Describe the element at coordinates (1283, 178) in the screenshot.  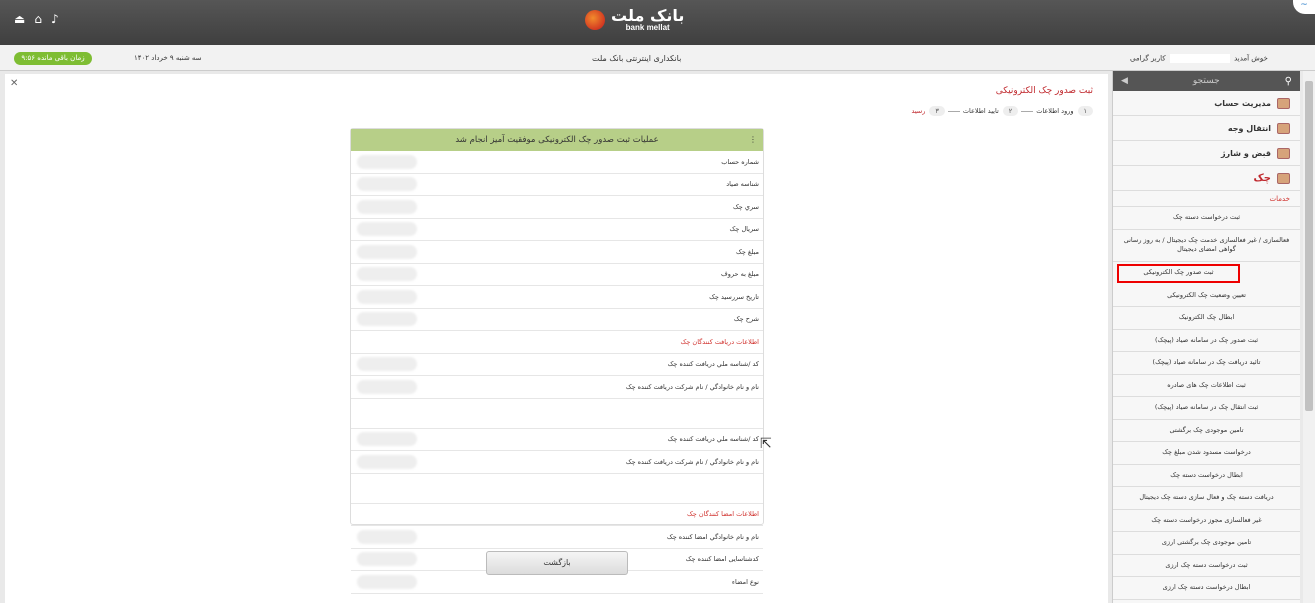
I see `check-icon` at that location.